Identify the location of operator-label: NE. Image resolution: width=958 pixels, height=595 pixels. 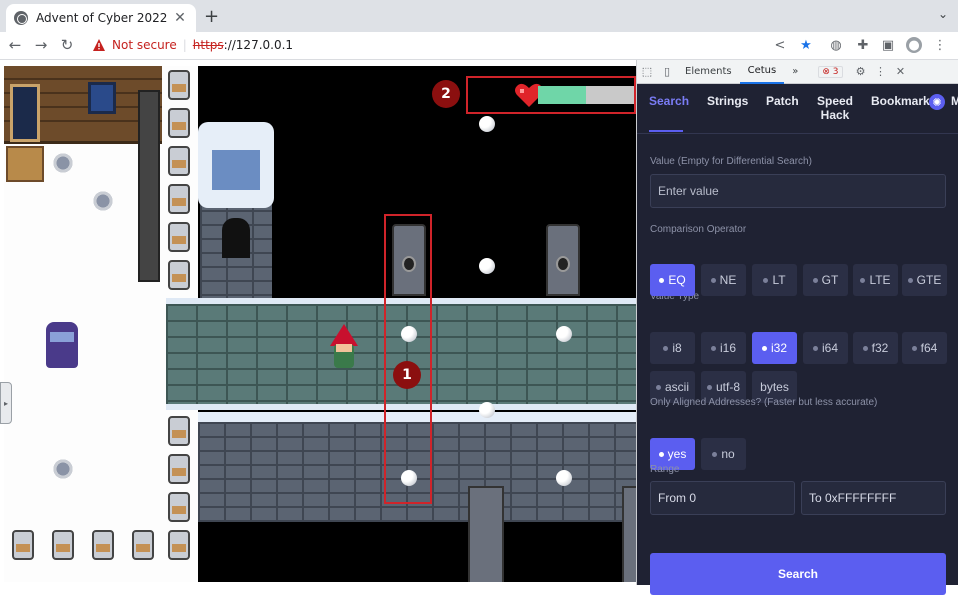
(728, 279).